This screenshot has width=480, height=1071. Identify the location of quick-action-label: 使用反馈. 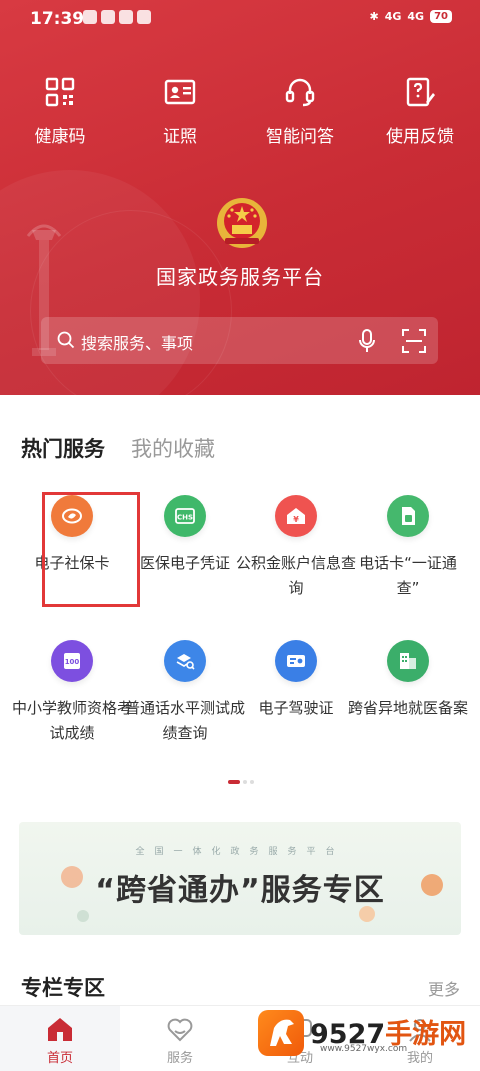
(420, 137).